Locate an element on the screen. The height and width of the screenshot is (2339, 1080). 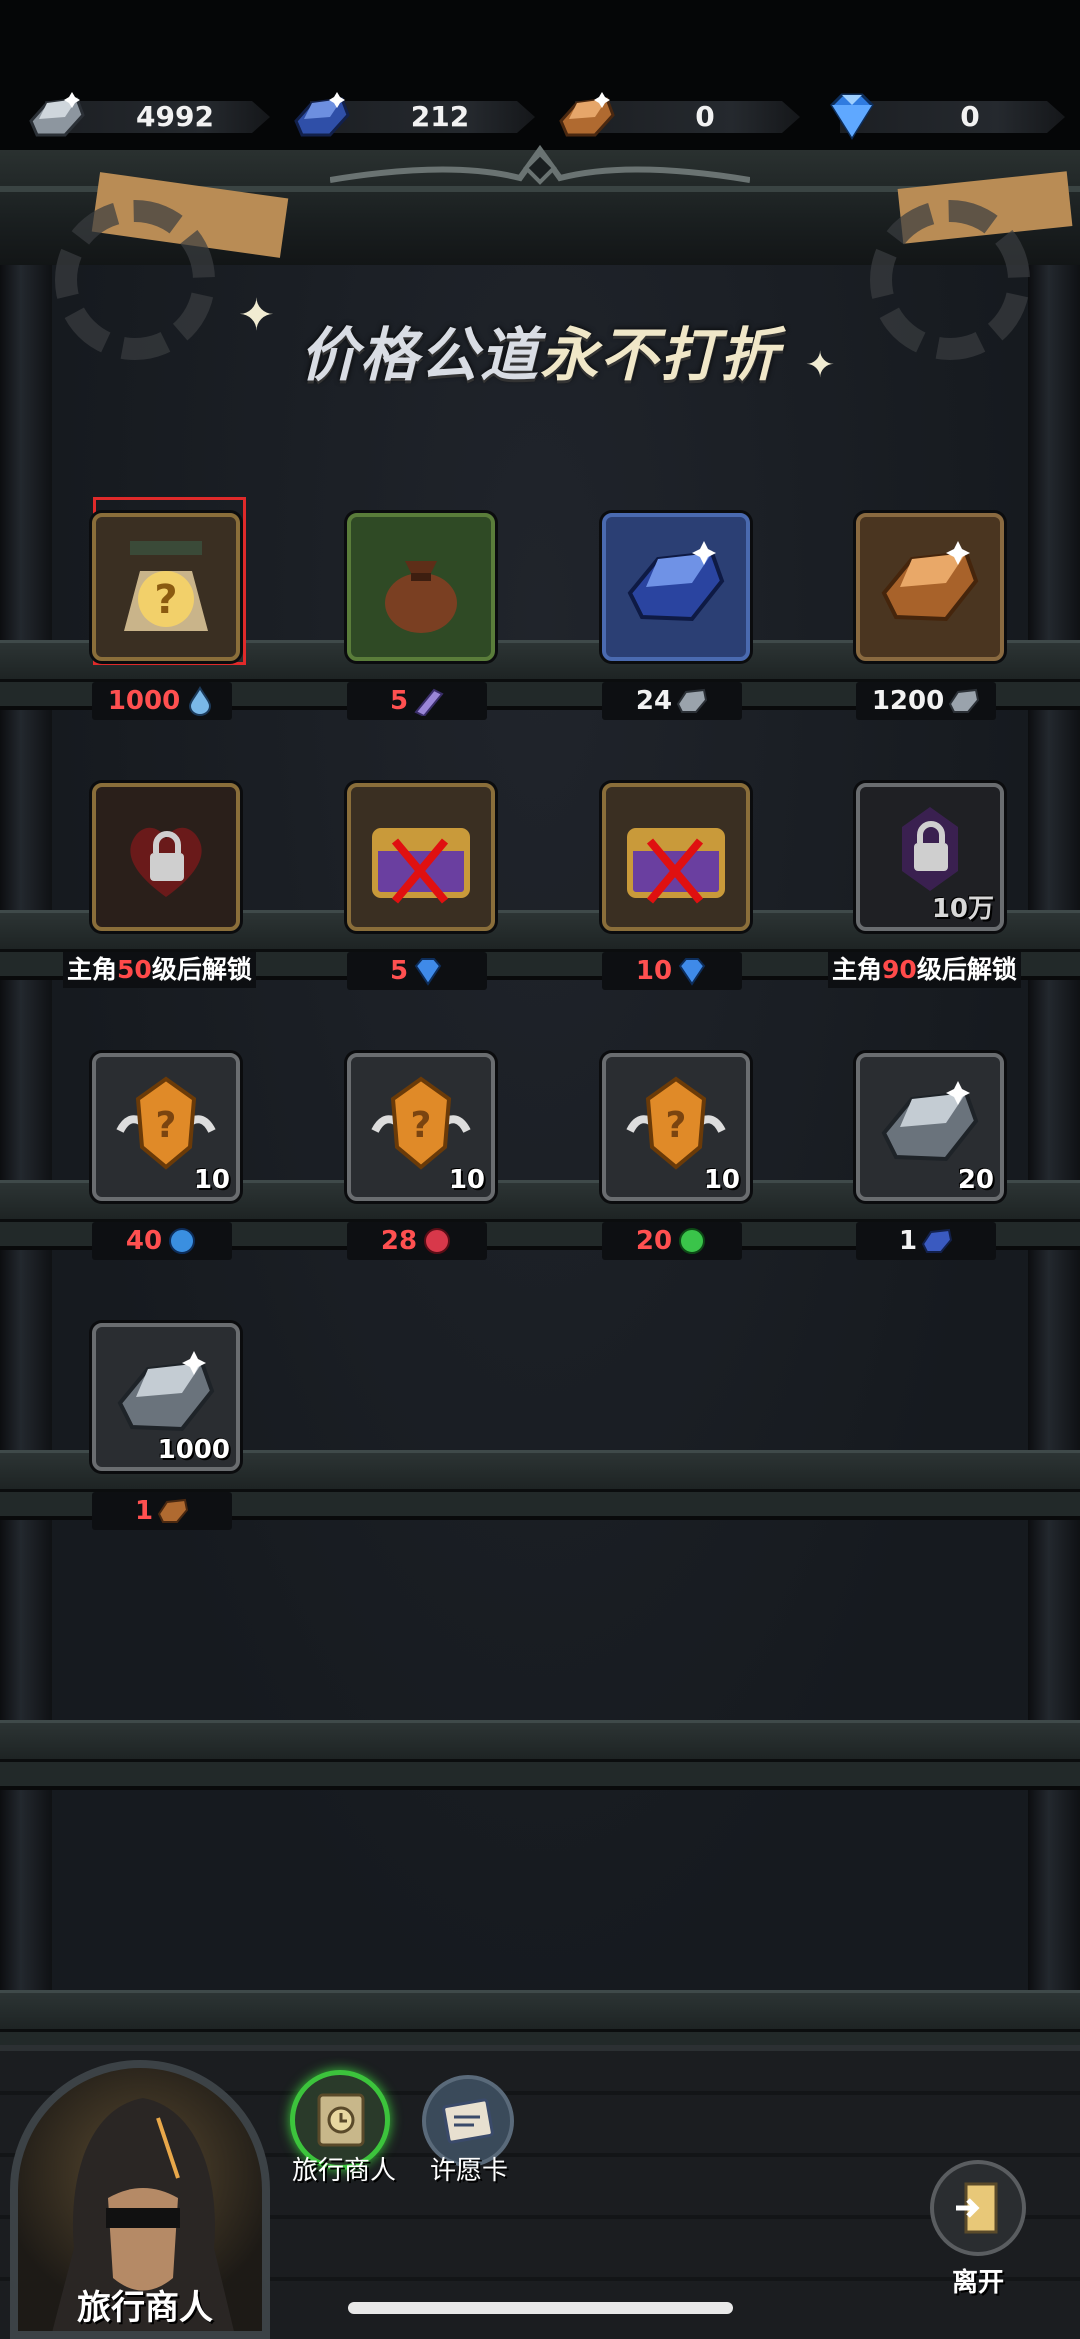
purple-scroll-icon is located at coordinates (429, 703).